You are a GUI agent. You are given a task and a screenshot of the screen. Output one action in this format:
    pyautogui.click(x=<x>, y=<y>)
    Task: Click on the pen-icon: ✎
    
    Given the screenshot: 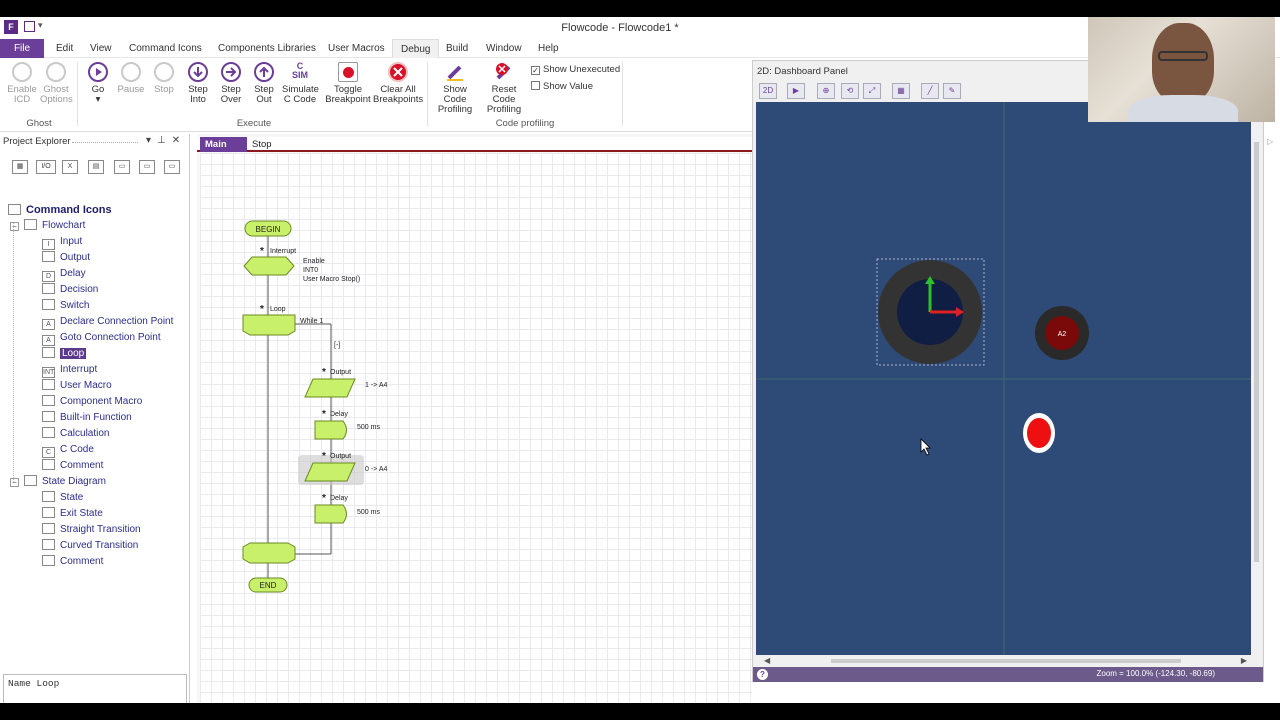 What is the action you would take?
    pyautogui.click(x=952, y=91)
    